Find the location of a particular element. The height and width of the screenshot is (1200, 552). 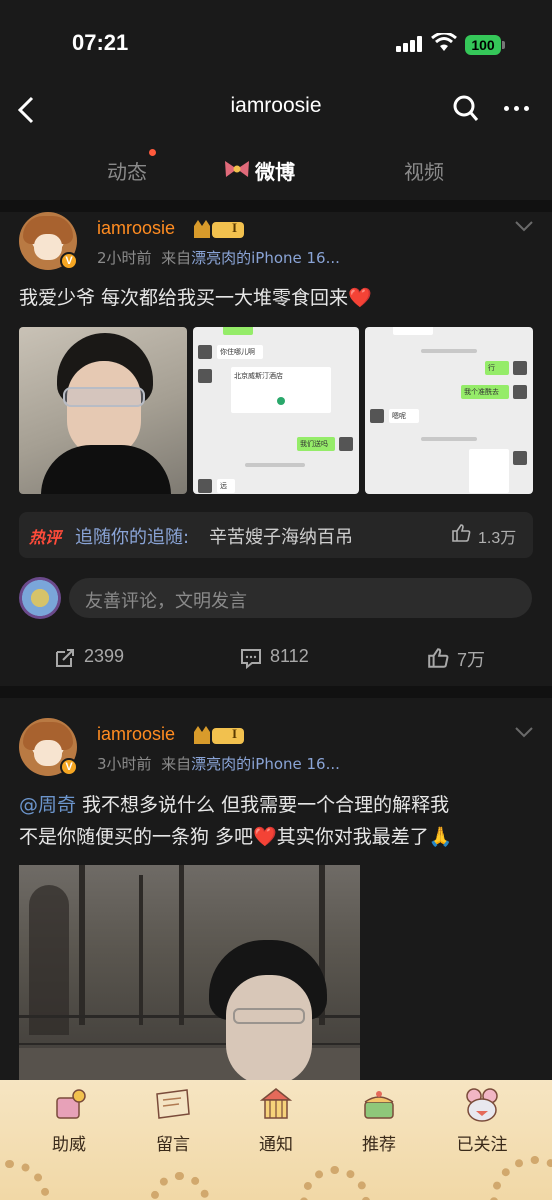

post-image: 行 我个准酰去 嗯呢 is located at coordinates (449, 410).